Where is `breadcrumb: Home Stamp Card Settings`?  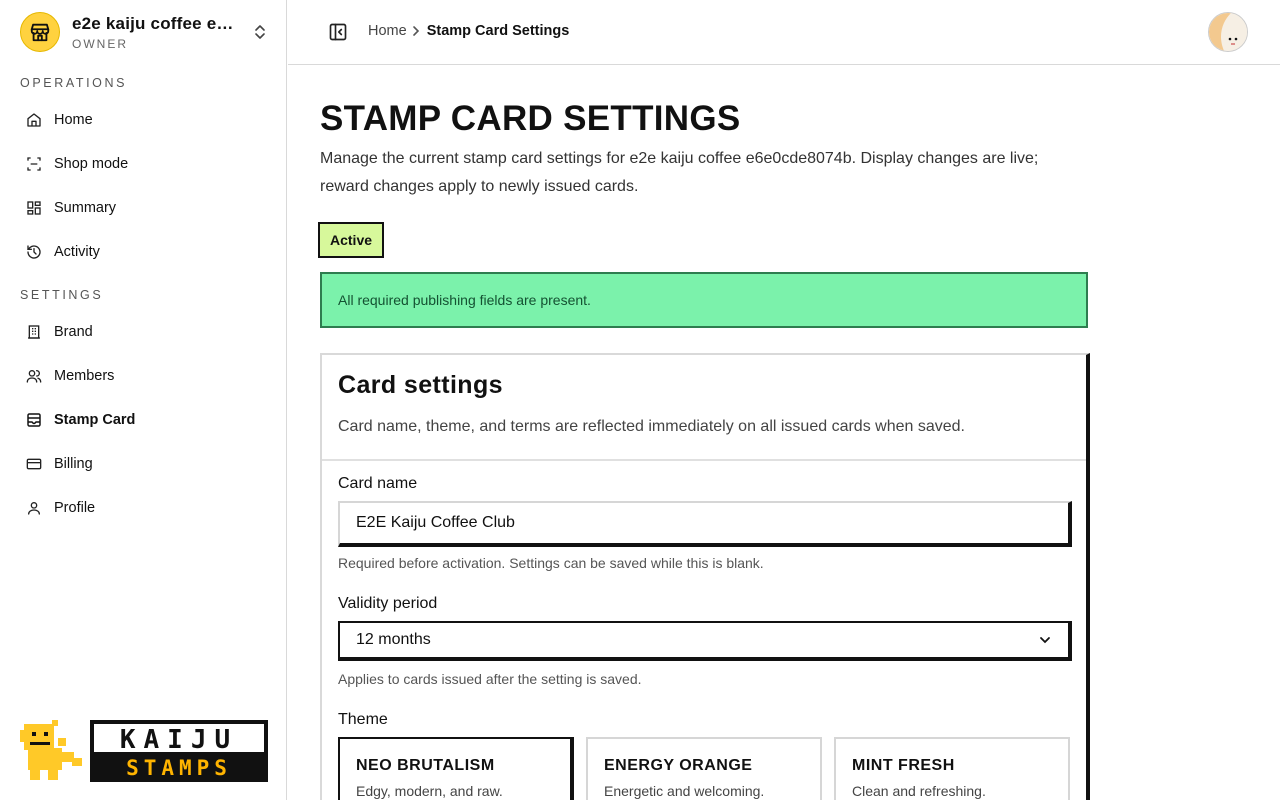 breadcrumb: Home Stamp Card Settings is located at coordinates (468, 31).